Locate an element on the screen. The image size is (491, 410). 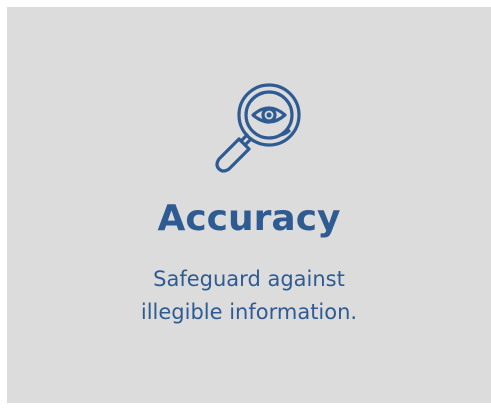
magnifier-eye-icon is located at coordinates (259, 131).